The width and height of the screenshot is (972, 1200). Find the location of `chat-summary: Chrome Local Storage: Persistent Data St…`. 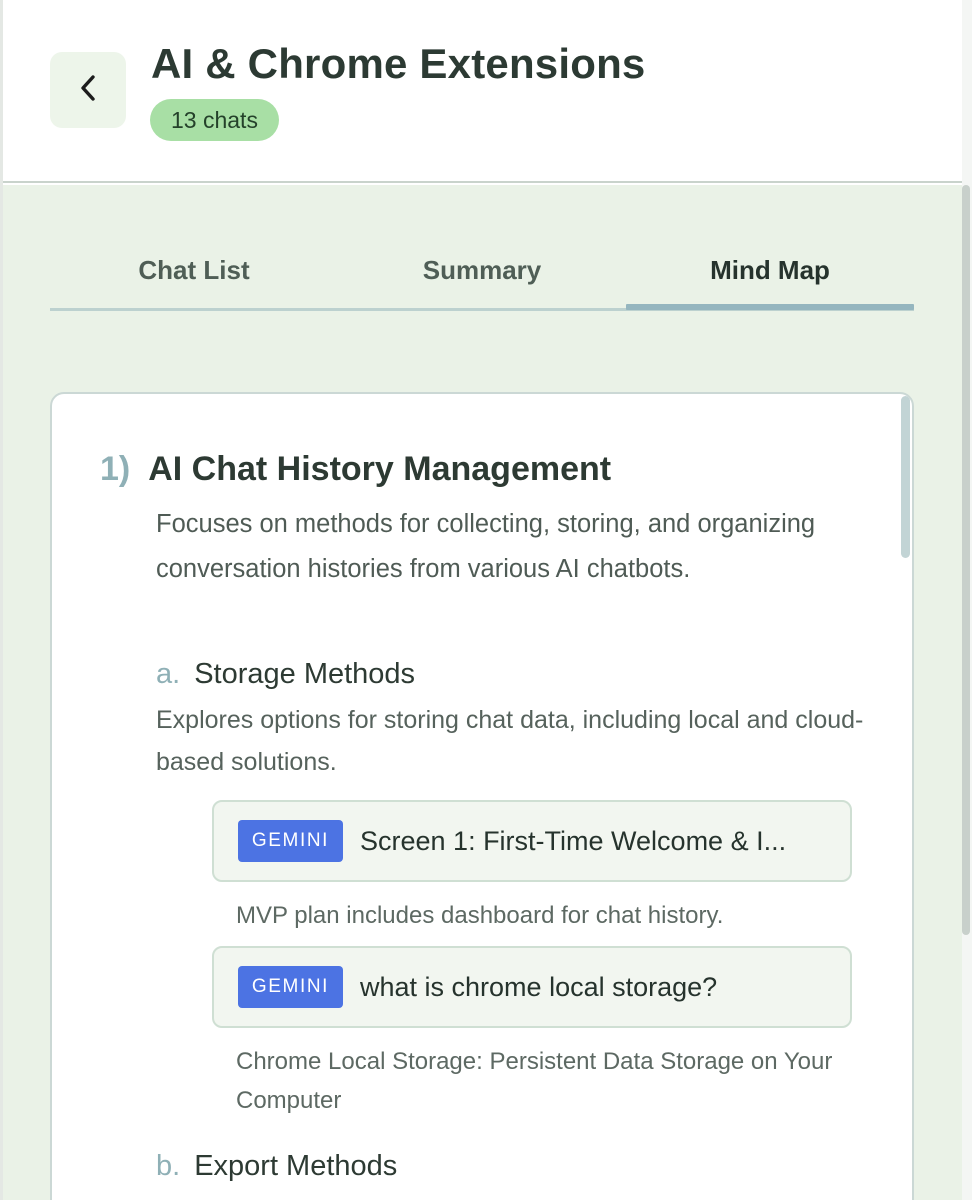

chat-summary: Chrome Local Storage: Persistent Data St… is located at coordinates (534, 1081).